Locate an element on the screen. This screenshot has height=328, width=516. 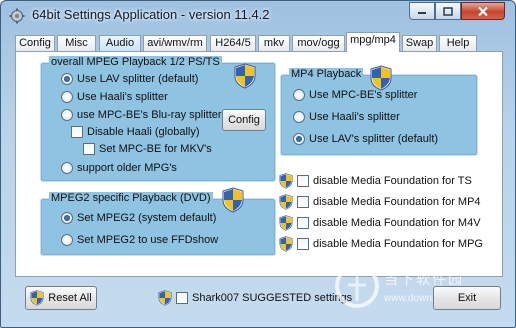
checkbox-label: disable Media Foundation for MPG is located at coordinates (398, 244).